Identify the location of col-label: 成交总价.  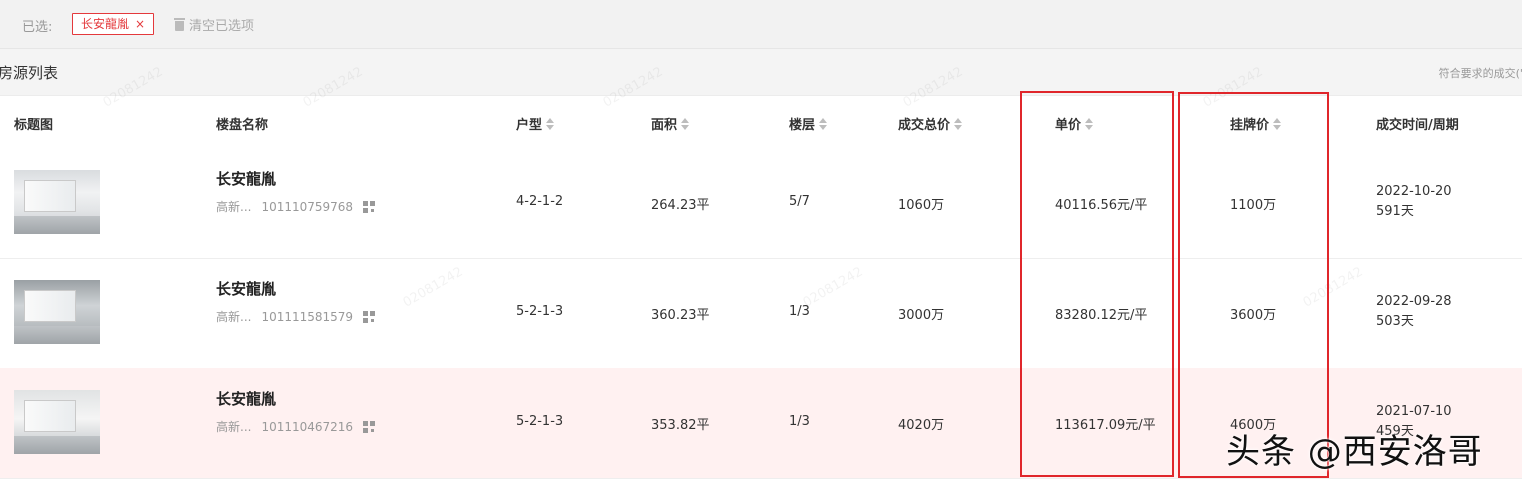
(924, 125).